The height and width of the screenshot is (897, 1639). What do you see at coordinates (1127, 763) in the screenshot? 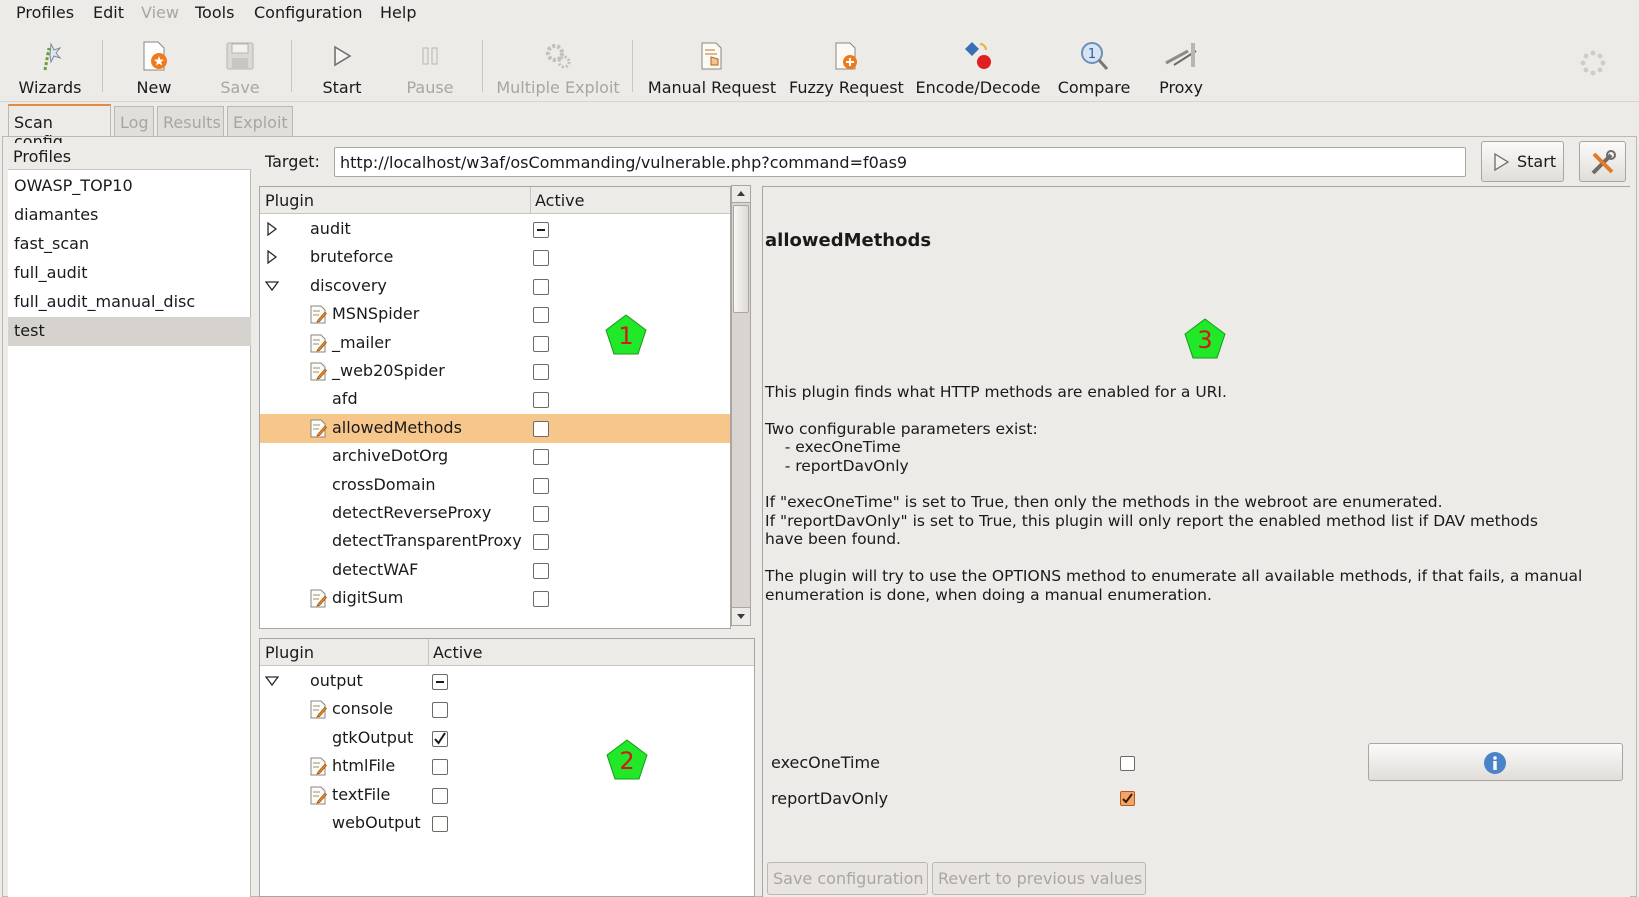
I see `option-checkbox-execOneTime` at bounding box center [1127, 763].